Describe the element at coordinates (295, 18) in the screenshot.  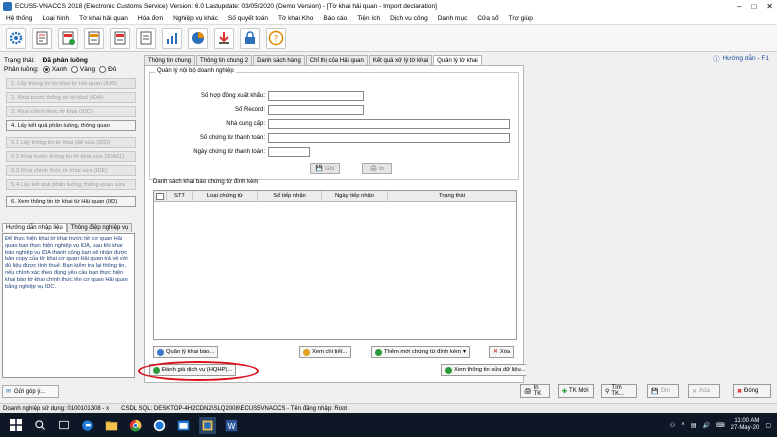
I see `menu-to-khai-kho: Tờ khai Kho` at that location.